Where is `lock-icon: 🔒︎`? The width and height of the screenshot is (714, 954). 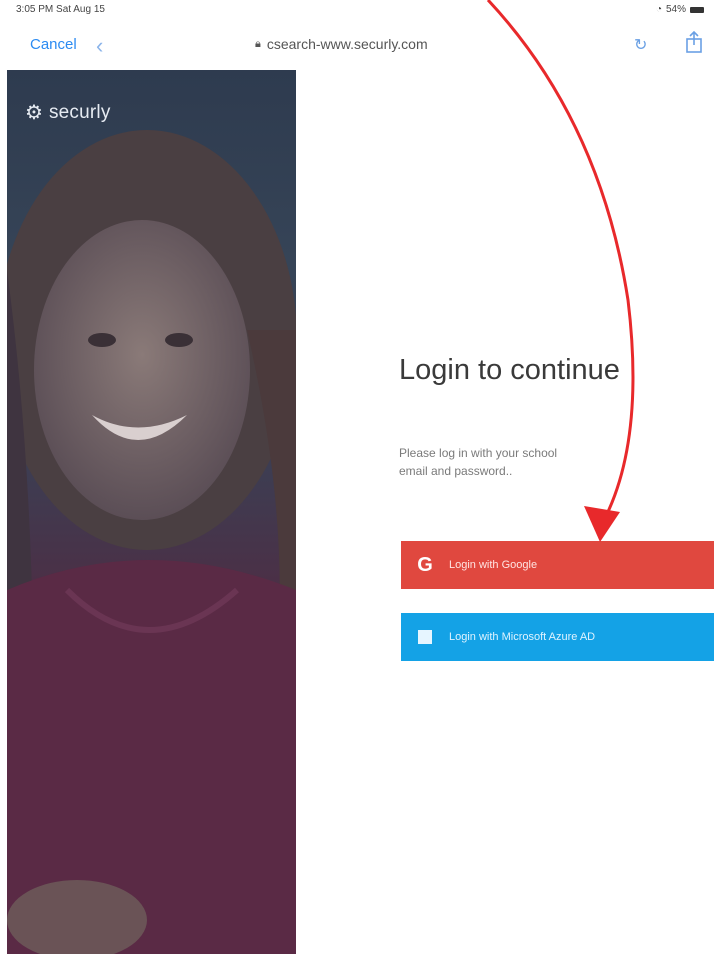 lock-icon: 🔒︎ is located at coordinates (258, 43).